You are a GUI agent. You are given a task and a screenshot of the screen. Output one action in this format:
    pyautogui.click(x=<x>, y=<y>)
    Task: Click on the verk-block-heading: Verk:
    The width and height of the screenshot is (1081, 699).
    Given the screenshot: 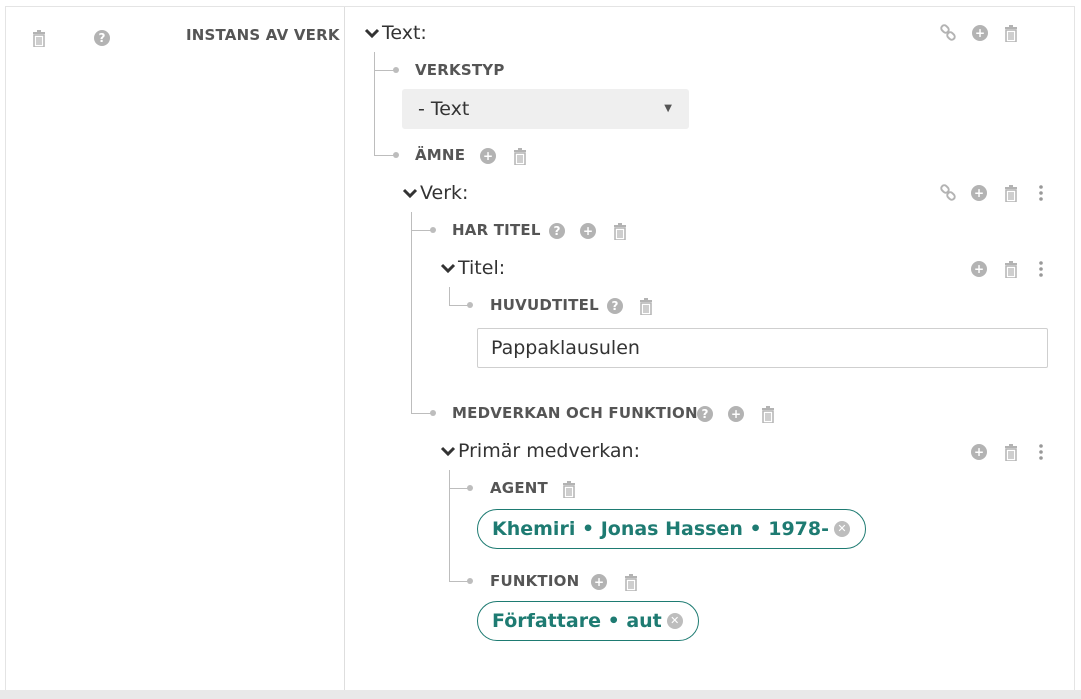 What is the action you would take?
    pyautogui.click(x=435, y=193)
    